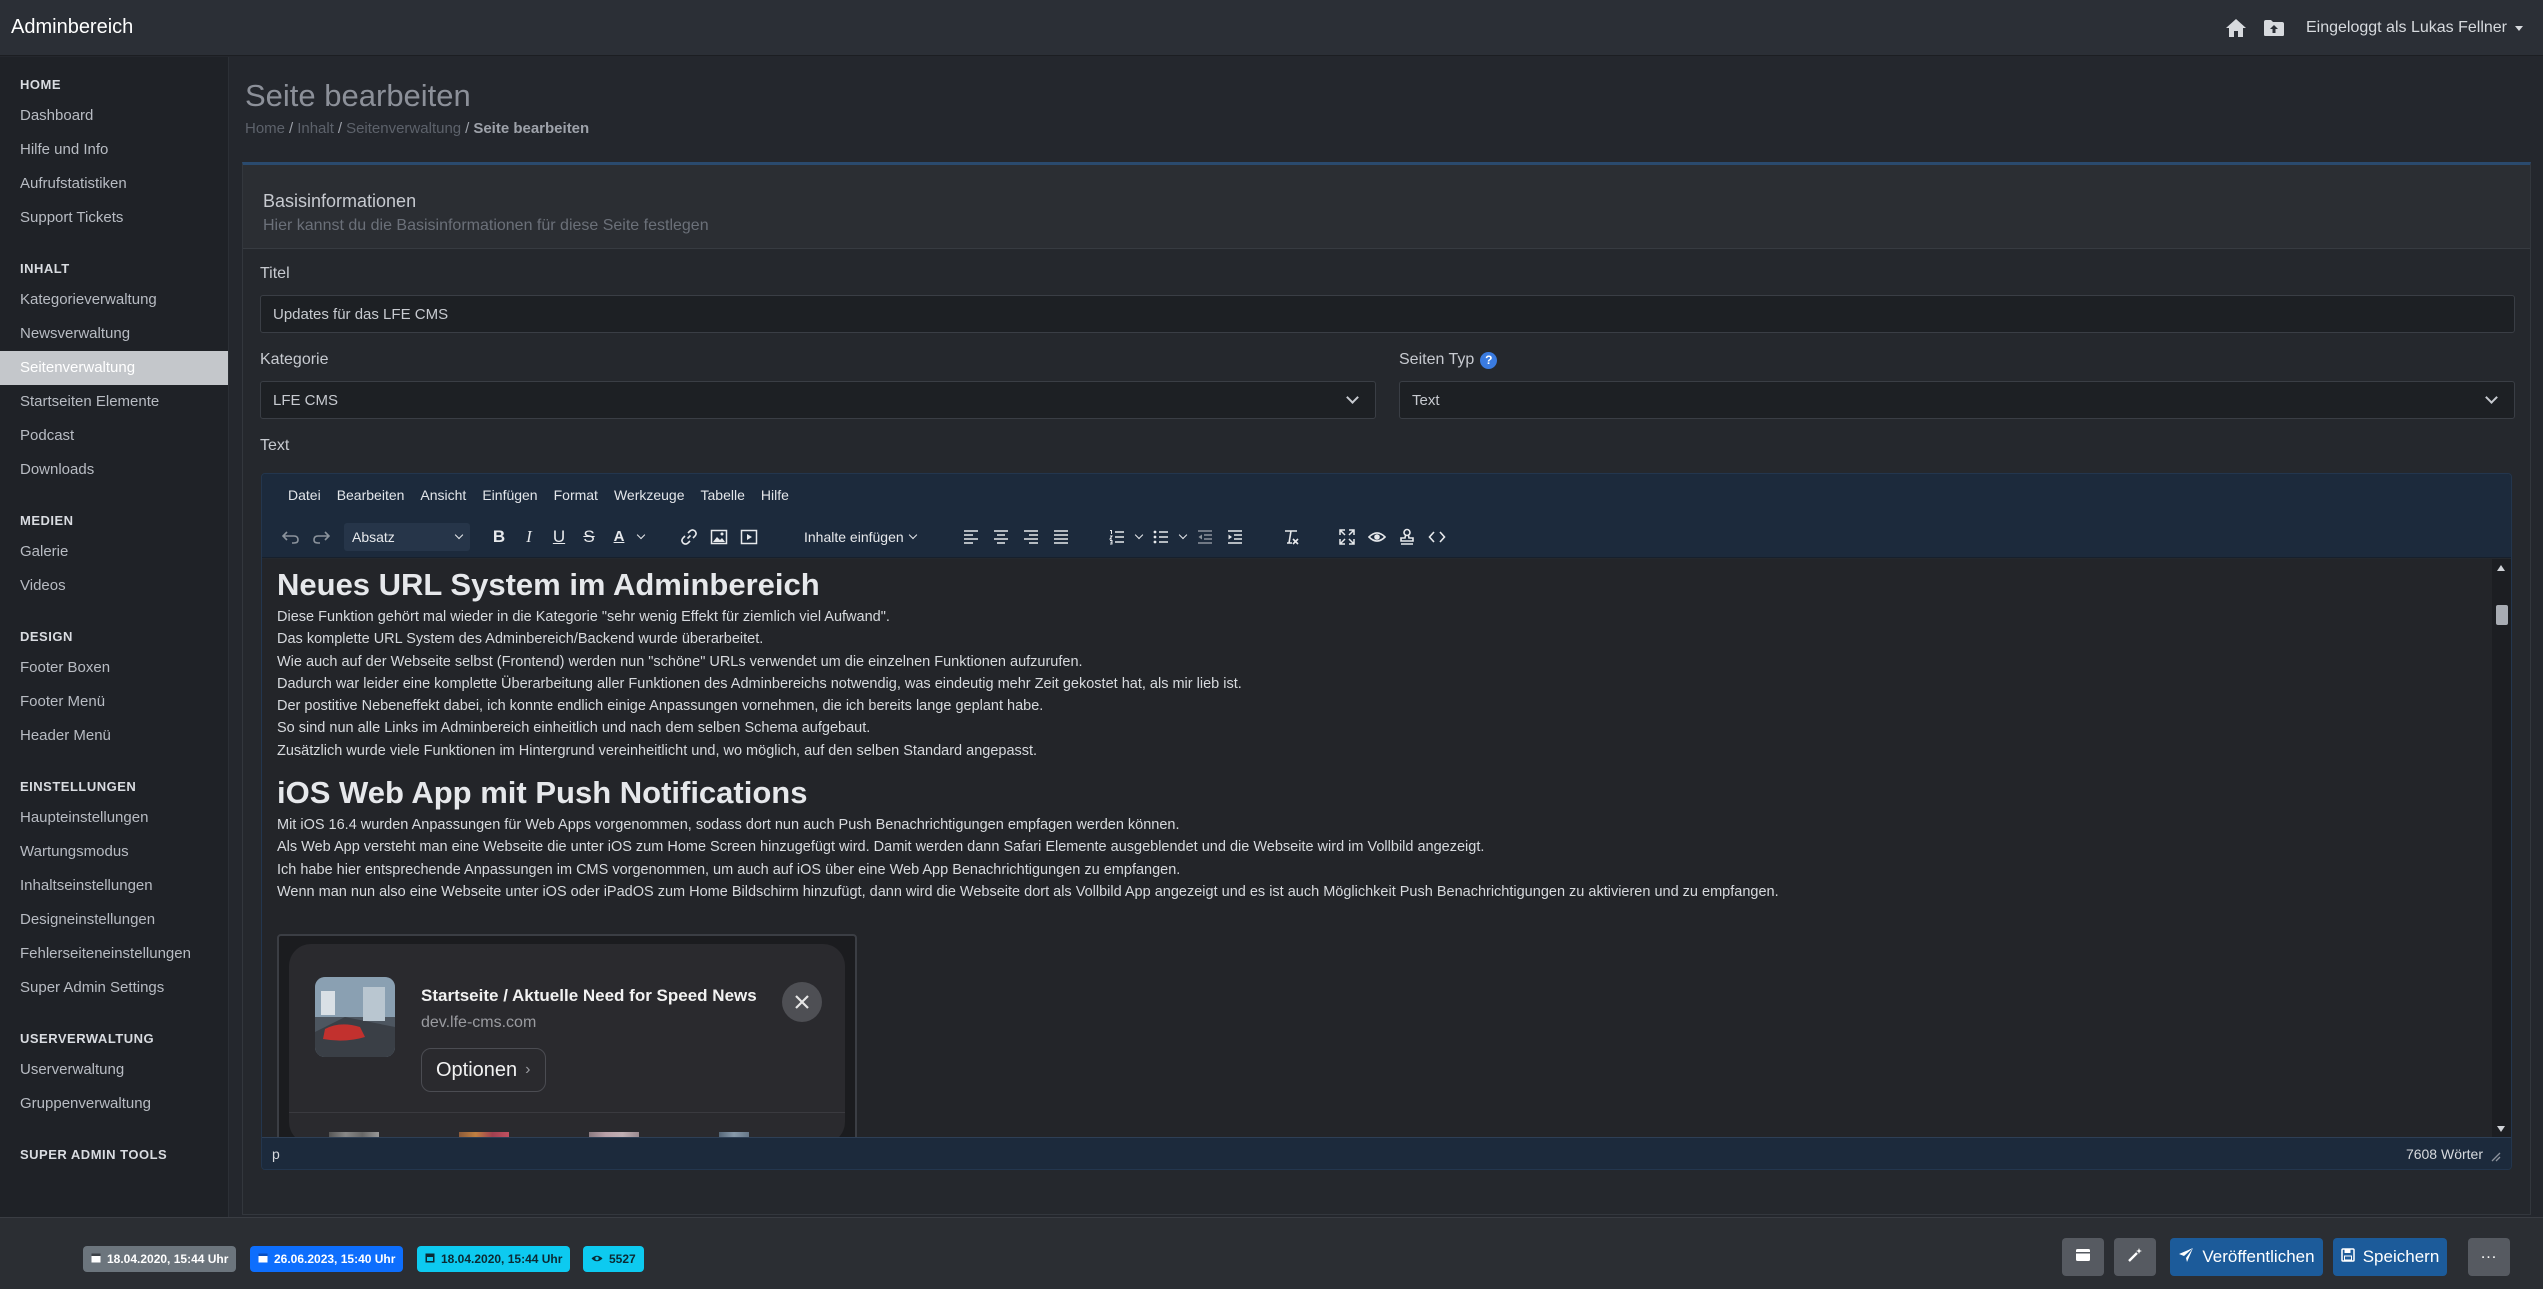 This screenshot has width=2543, height=1289. What do you see at coordinates (775, 495) in the screenshot?
I see `menu-hilfe: Hilfe` at bounding box center [775, 495].